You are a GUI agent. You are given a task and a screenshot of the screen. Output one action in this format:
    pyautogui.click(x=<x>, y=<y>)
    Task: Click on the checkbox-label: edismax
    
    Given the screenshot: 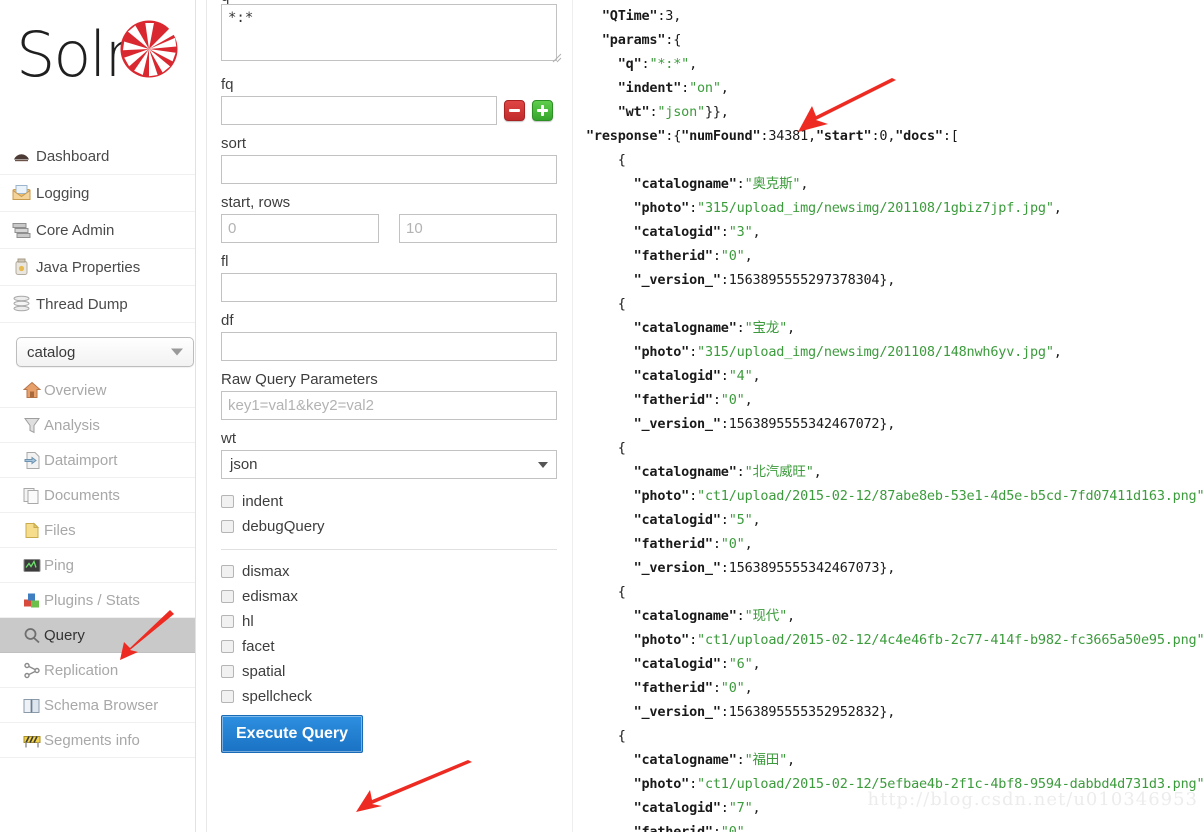 What is the action you would take?
    pyautogui.click(x=270, y=596)
    